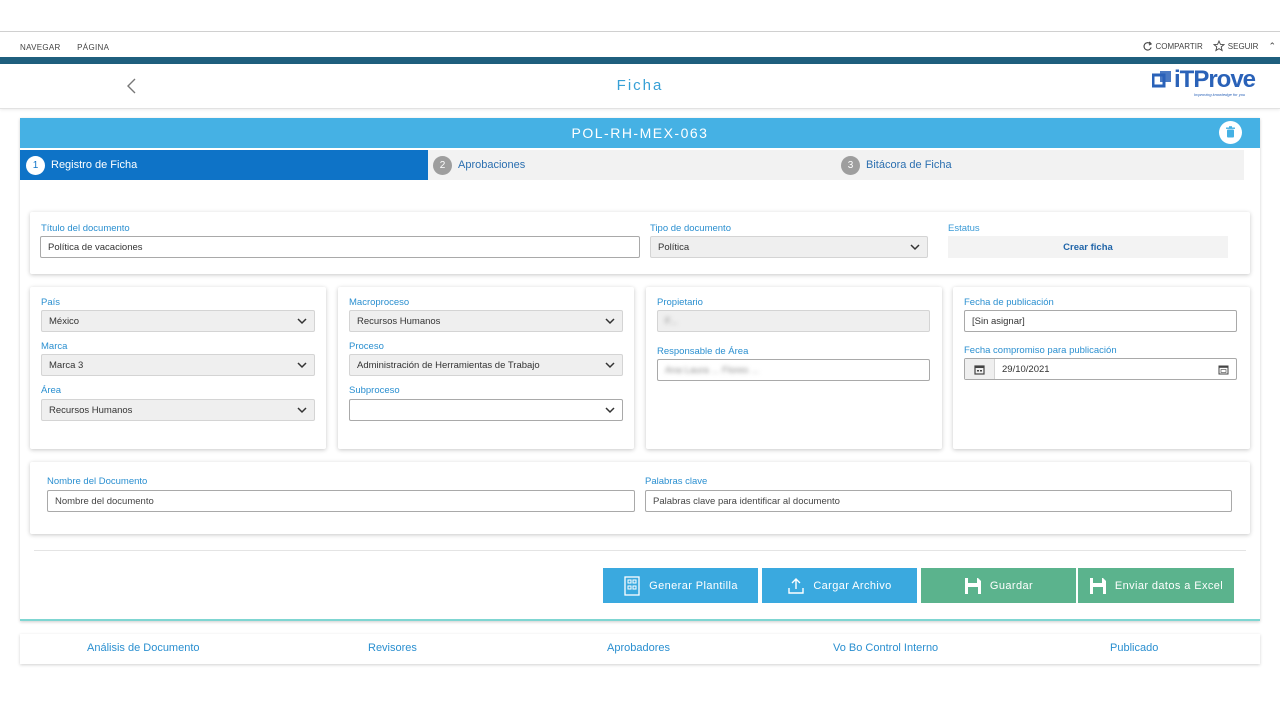  Describe the element at coordinates (35, 165) in the screenshot. I see `tab-step-number: 1` at that location.